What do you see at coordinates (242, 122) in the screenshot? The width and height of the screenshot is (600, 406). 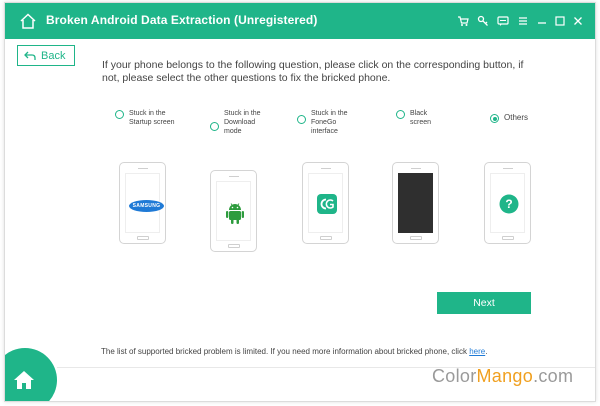 I see `option-label: Stuck in the Download mode` at bounding box center [242, 122].